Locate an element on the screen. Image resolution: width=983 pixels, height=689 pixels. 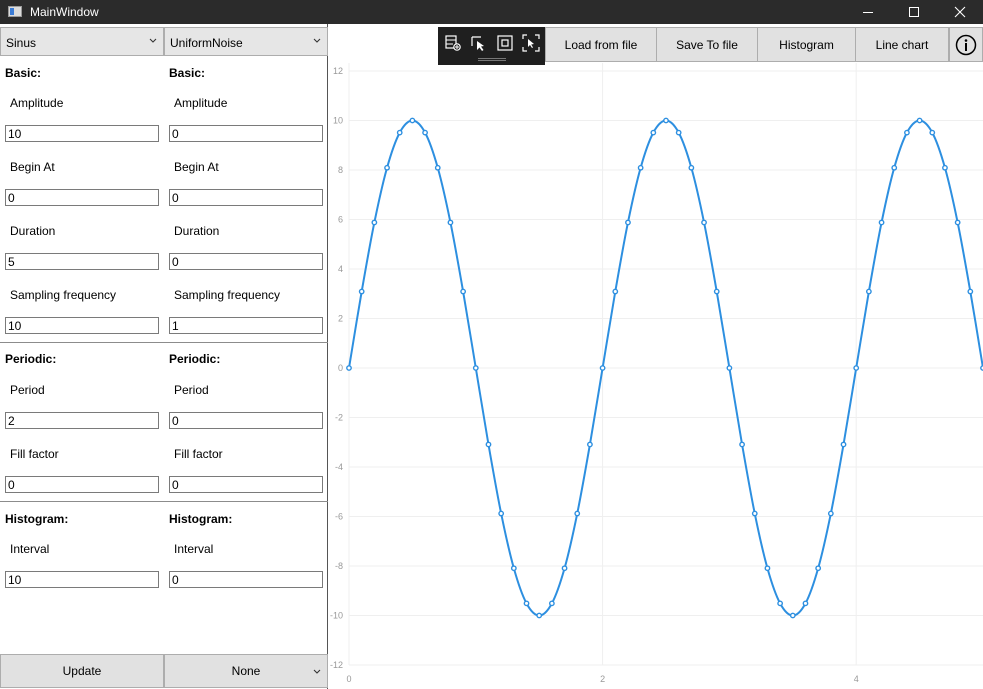
minimize-button is located at coordinates (868, 12).